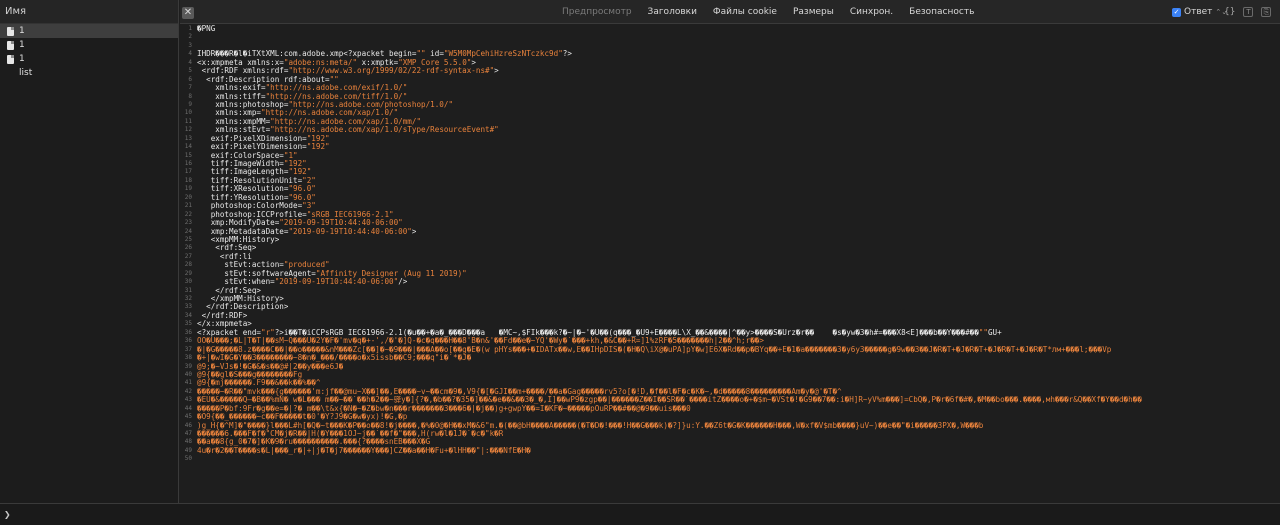 The height and width of the screenshot is (525, 1280). Describe the element at coordinates (306, 265) in the screenshot. I see `string-literal: "produced"` at that location.